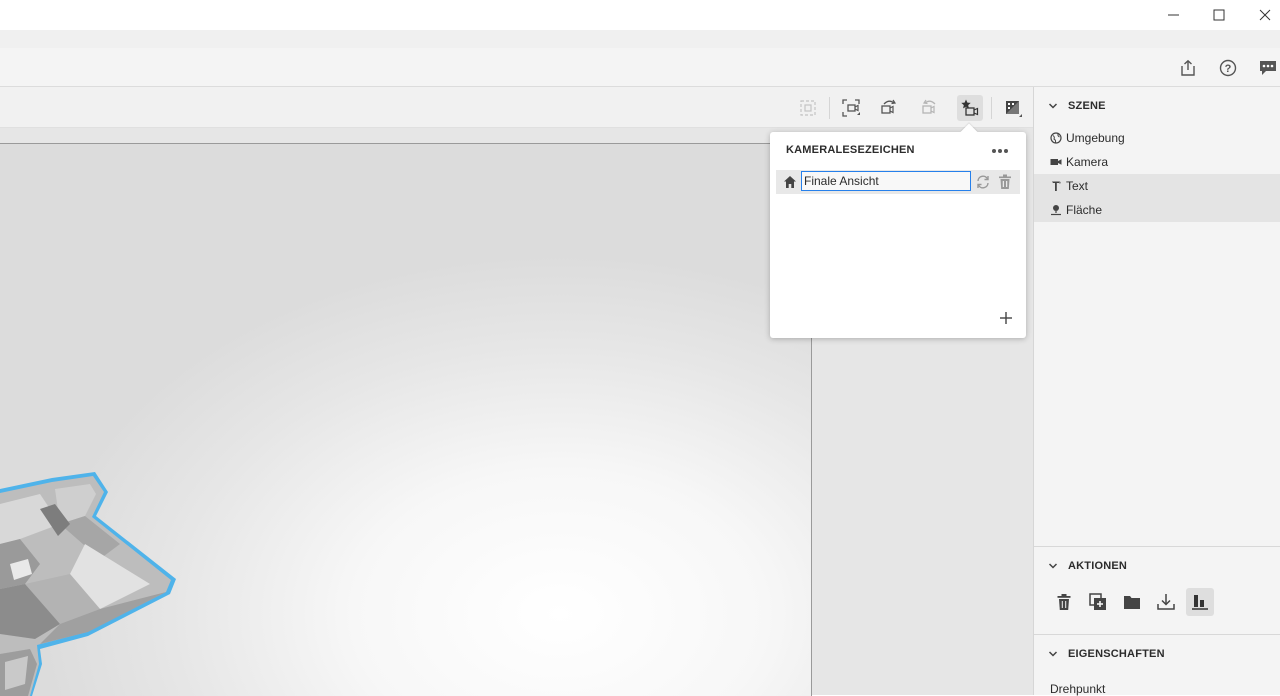  I want to click on actions-section-header: AKTIONEN, so click(1157, 567).